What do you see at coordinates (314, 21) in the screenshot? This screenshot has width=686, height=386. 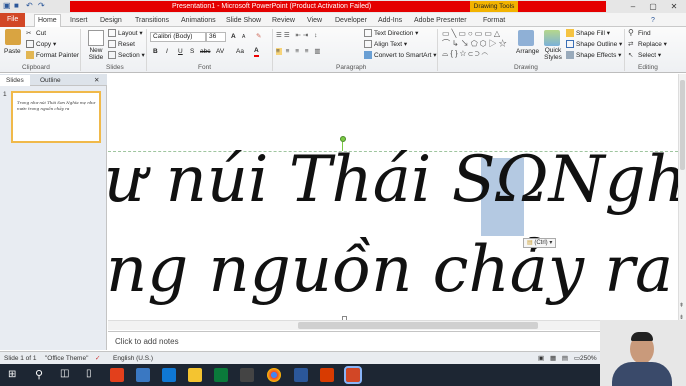 I see `tab-view: View` at bounding box center [314, 21].